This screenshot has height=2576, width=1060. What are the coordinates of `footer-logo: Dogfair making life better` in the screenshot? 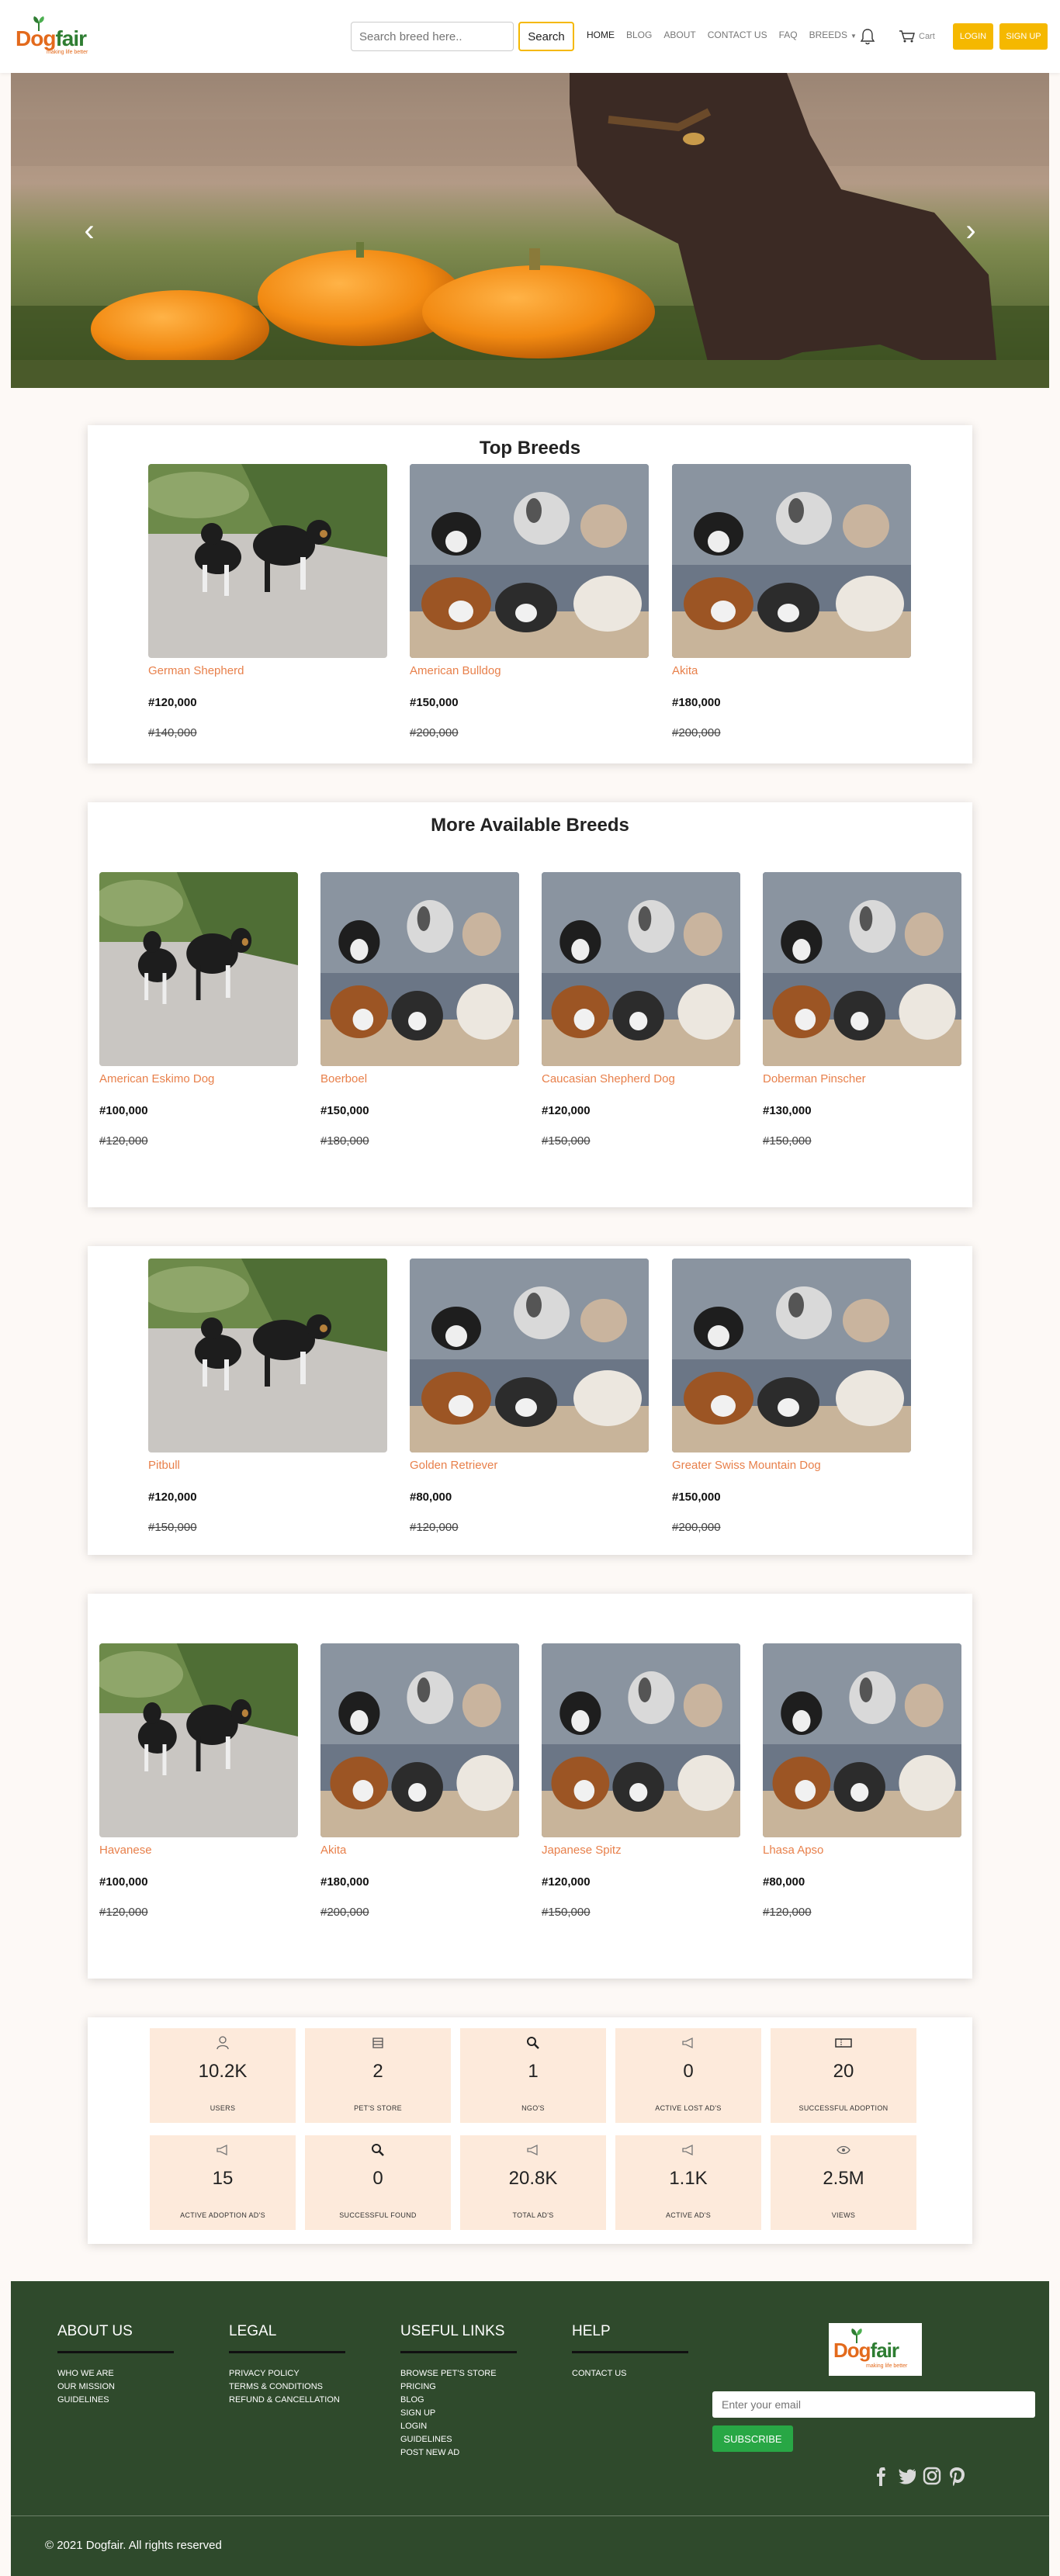 It's located at (875, 2349).